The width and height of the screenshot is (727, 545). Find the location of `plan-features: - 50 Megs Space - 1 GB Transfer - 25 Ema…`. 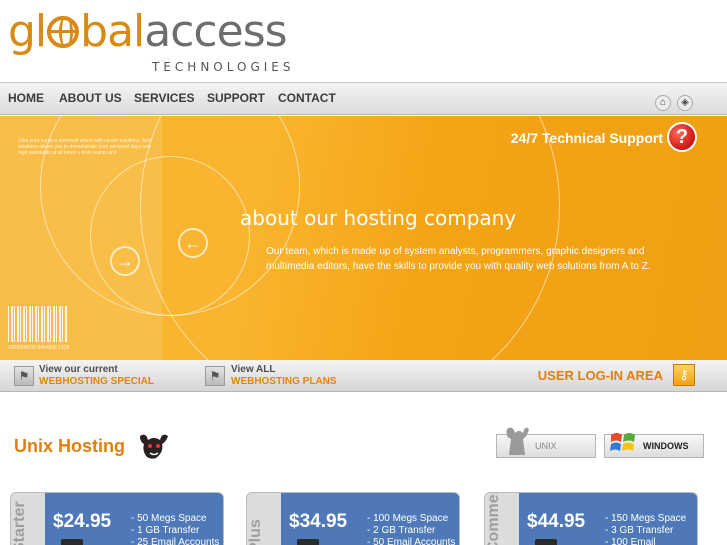

plan-features: - 50 Megs Space - 1 GB Transfer - 25 Ema… is located at coordinates (175, 529).